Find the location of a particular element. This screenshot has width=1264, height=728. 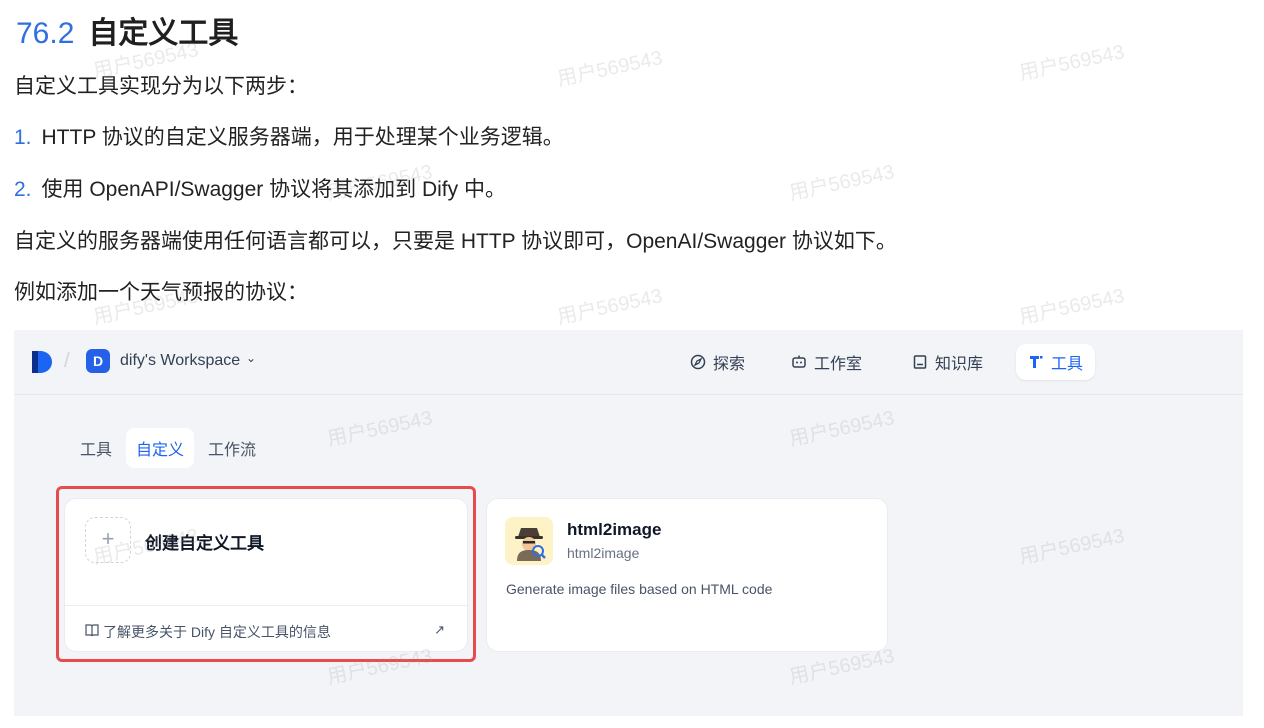

nav-label: 探索 is located at coordinates (729, 364).